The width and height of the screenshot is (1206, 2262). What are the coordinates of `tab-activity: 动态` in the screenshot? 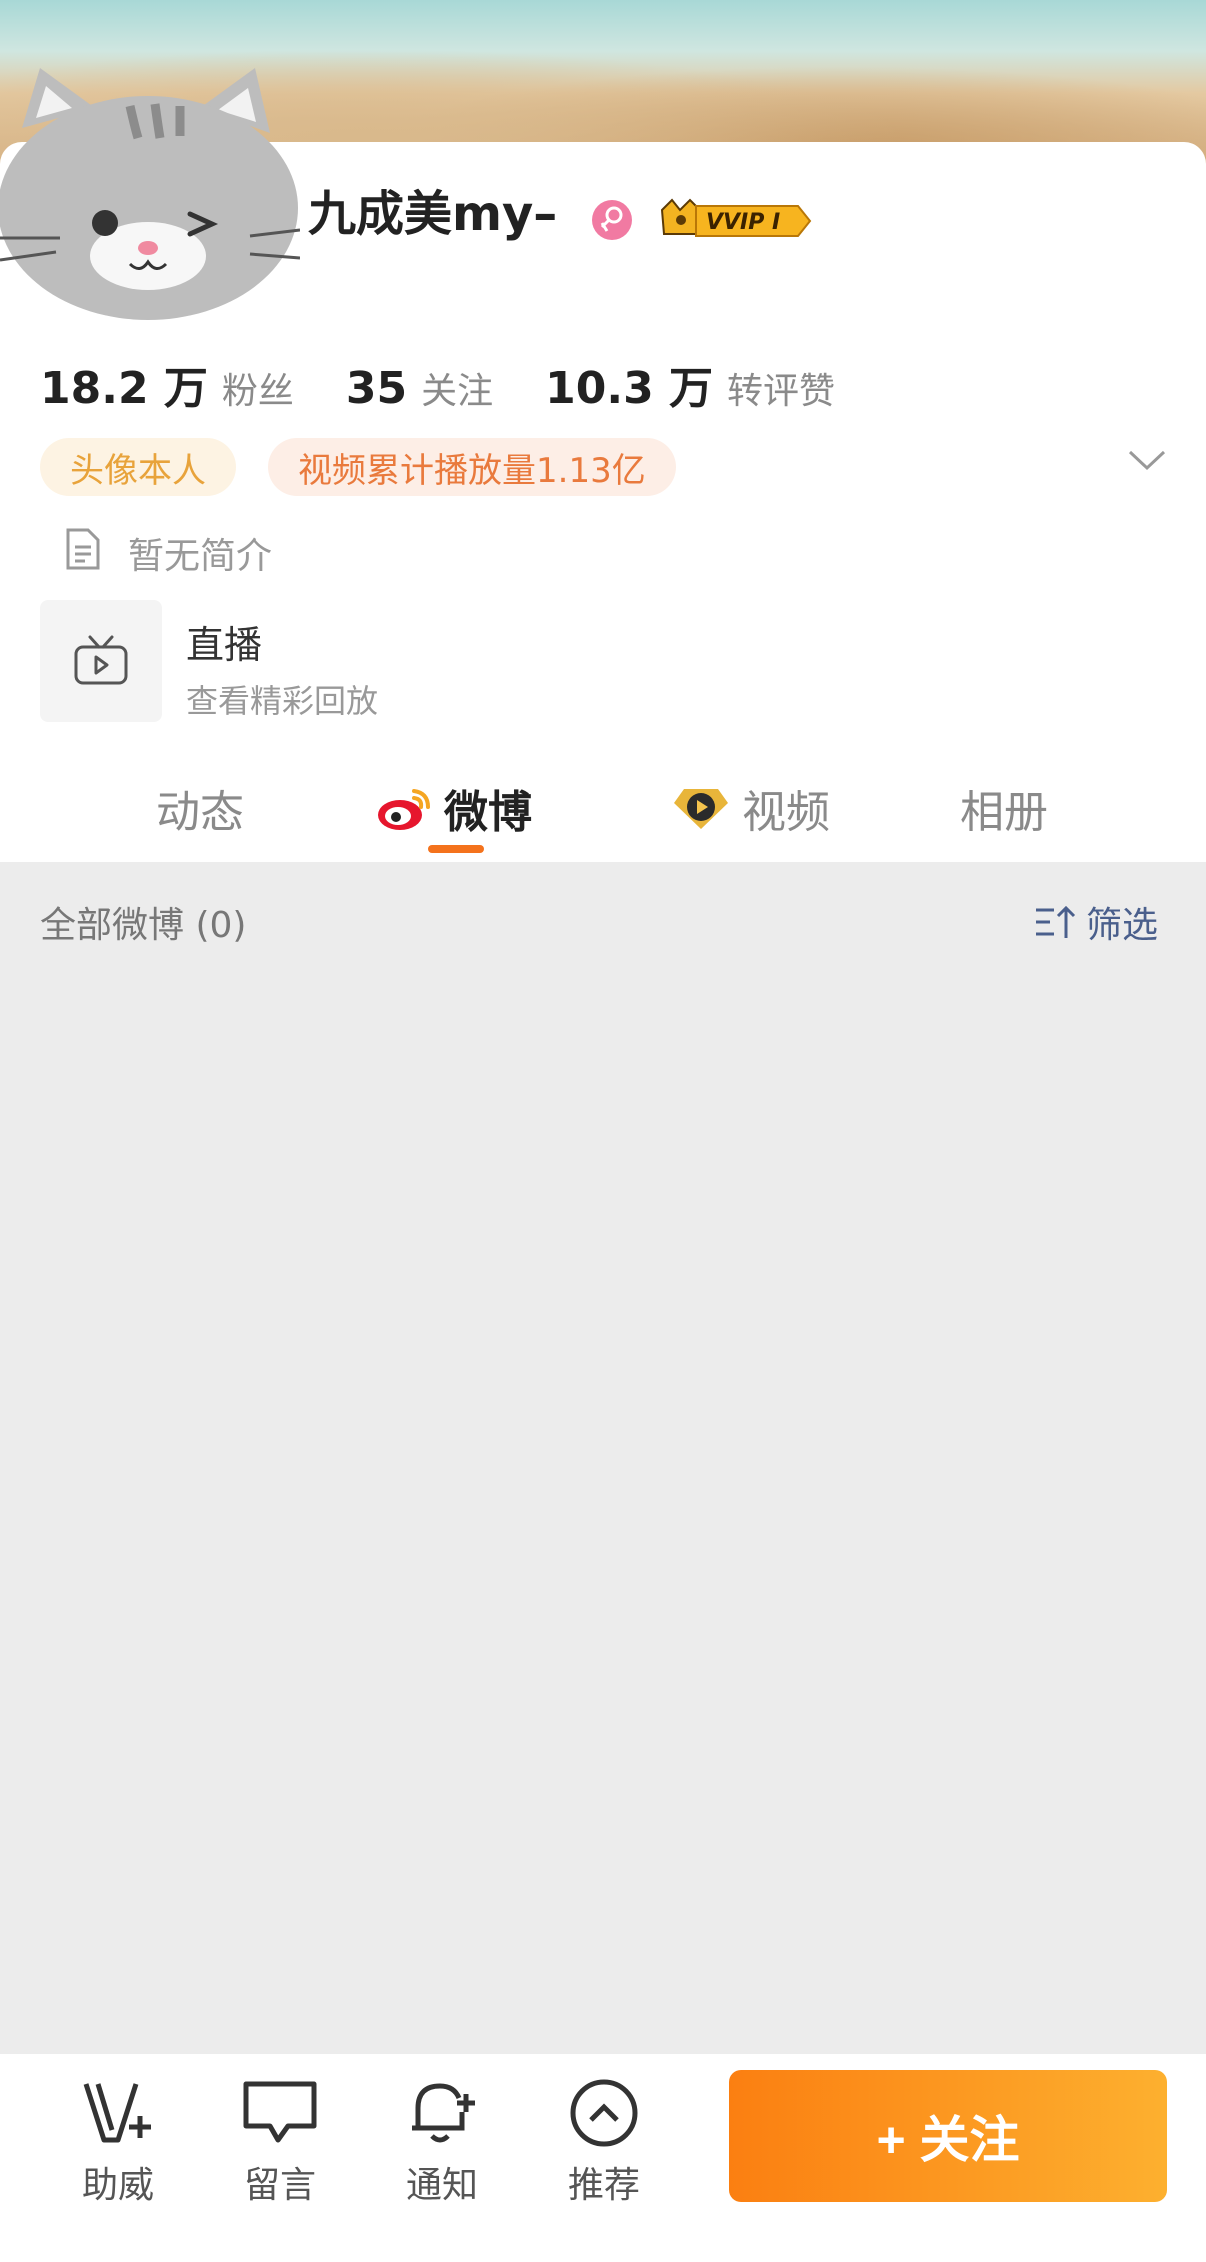 It's located at (200, 808).